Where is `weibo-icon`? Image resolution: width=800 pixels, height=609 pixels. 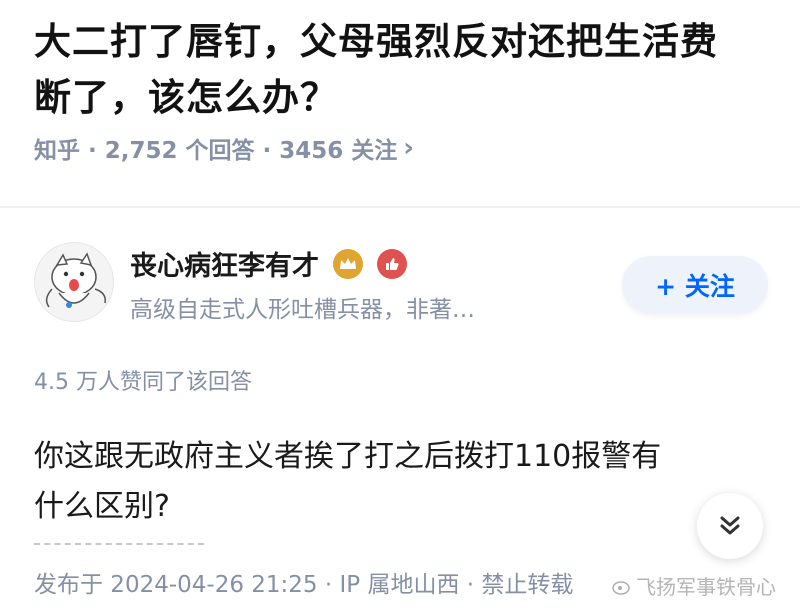
weibo-icon is located at coordinates (621, 587).